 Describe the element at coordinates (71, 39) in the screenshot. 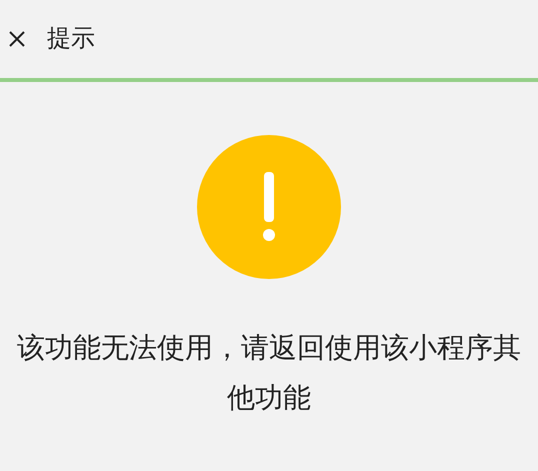

I see `page-title: 提示` at that location.